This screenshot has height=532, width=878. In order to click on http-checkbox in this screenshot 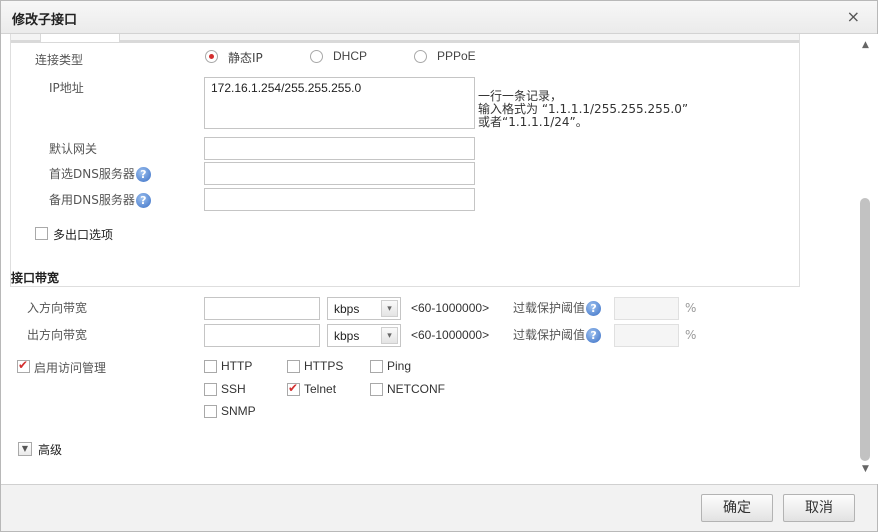, I will do `click(210, 366)`.